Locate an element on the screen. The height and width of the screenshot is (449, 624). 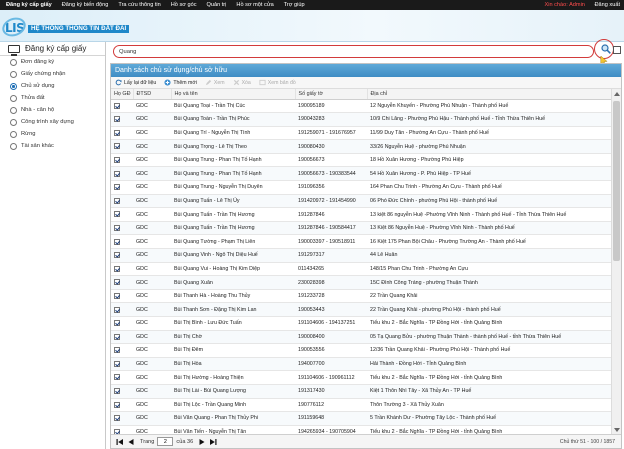
sidebar-item: Công trình xây dựng is located at coordinates (52, 122).